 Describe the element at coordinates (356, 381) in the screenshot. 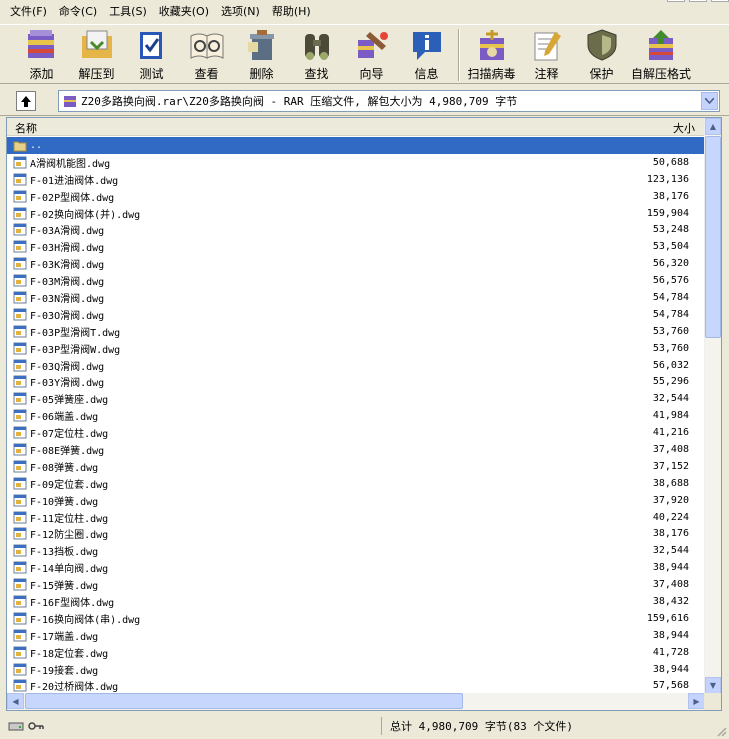

I see `file-row: F-03Y滑阀.dwg 55,296` at that location.